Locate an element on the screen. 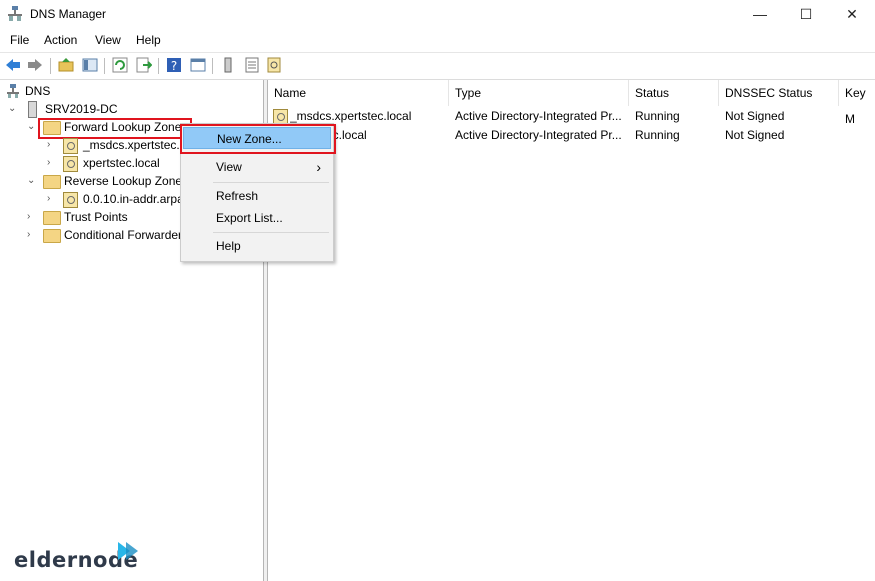  list-icon is located at coordinates (252, 65).